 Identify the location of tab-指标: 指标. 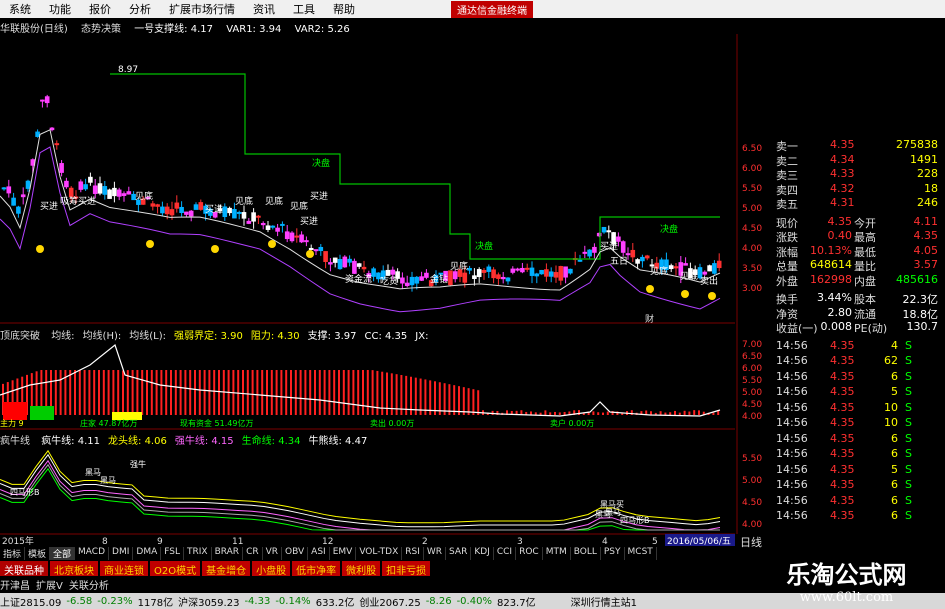
(13, 553).